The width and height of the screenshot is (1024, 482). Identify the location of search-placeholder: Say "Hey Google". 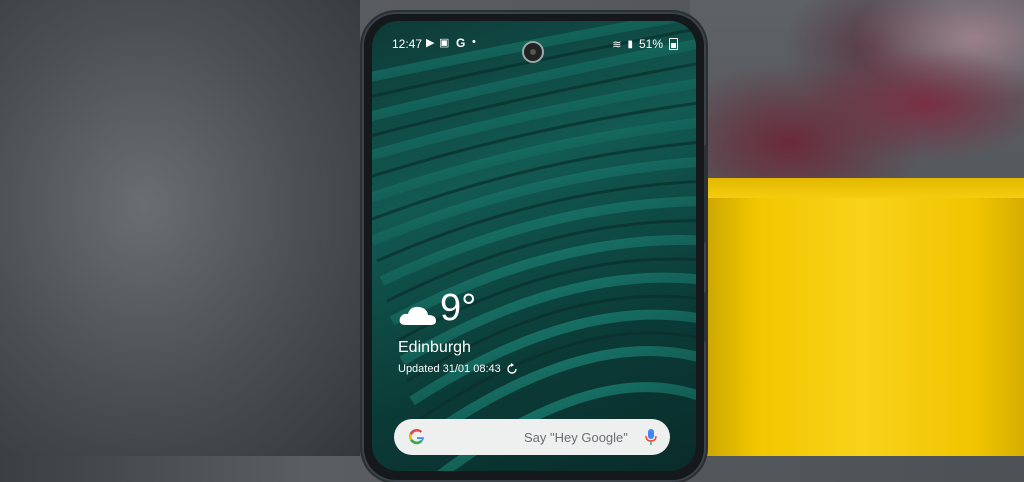
(576, 437).